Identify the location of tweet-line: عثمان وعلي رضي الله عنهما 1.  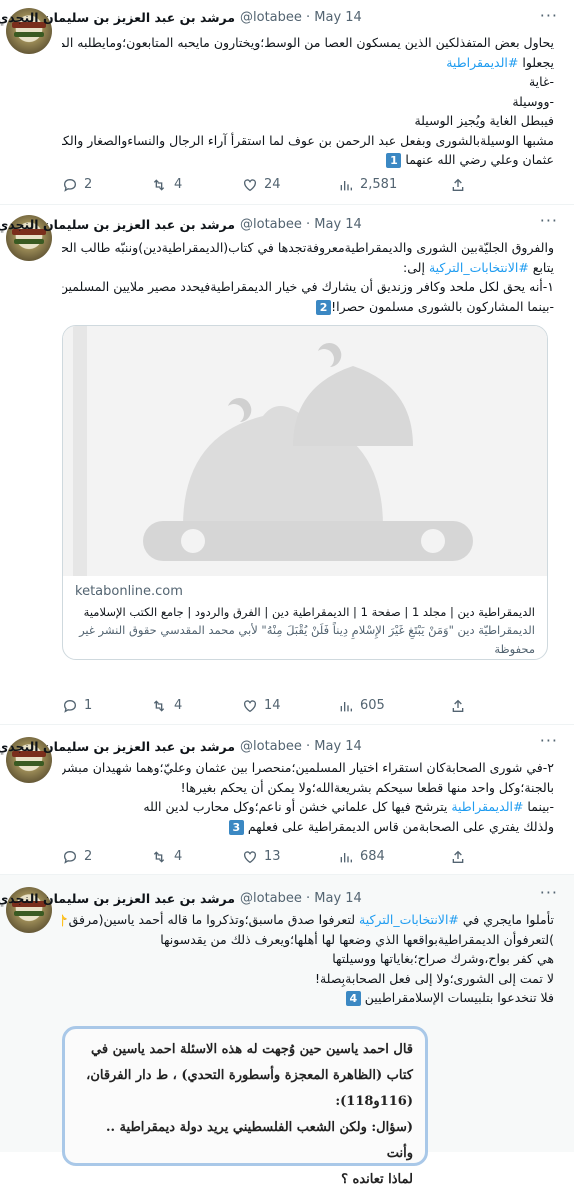
(308, 160).